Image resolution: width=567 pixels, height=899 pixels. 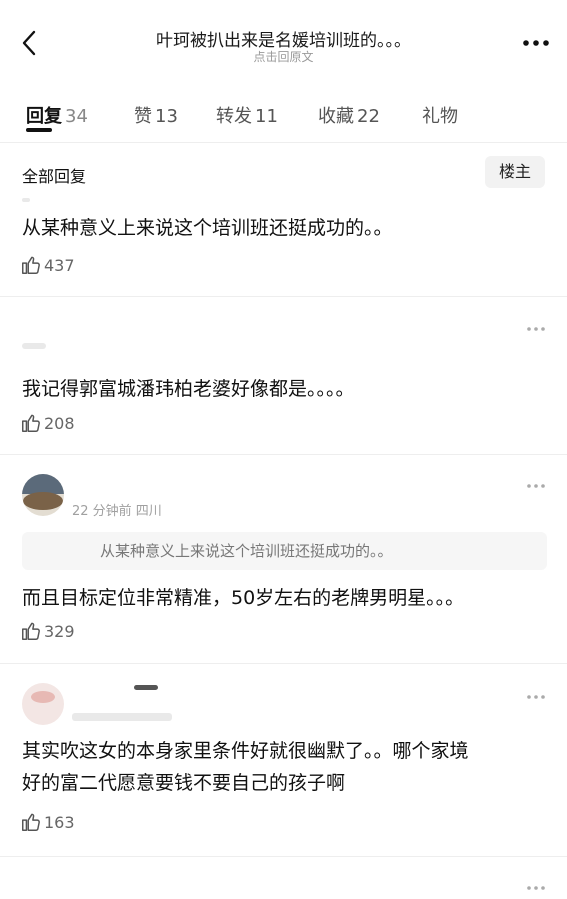 What do you see at coordinates (59, 822) in the screenshot?
I see `like-count: 163` at bounding box center [59, 822].